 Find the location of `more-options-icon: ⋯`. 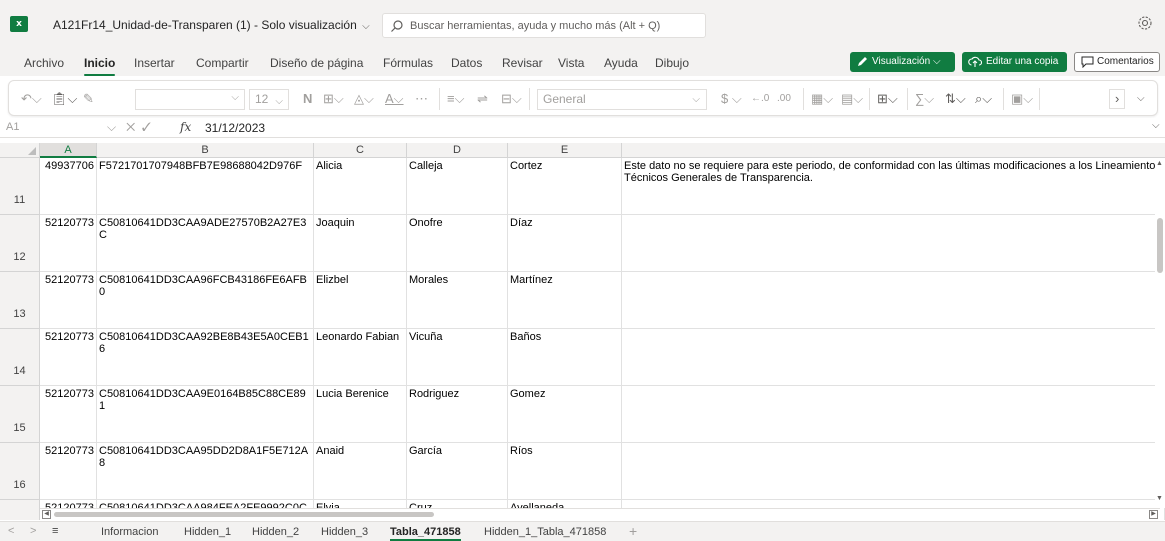

more-options-icon: ⋯ is located at coordinates (421, 99).